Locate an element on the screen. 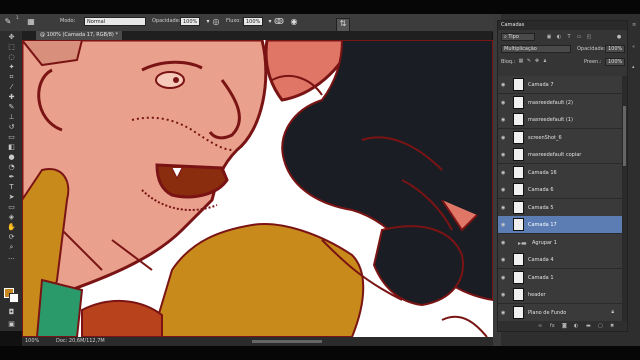 The image size is (640, 360). zoom-readout: 100% is located at coordinates (32, 341).